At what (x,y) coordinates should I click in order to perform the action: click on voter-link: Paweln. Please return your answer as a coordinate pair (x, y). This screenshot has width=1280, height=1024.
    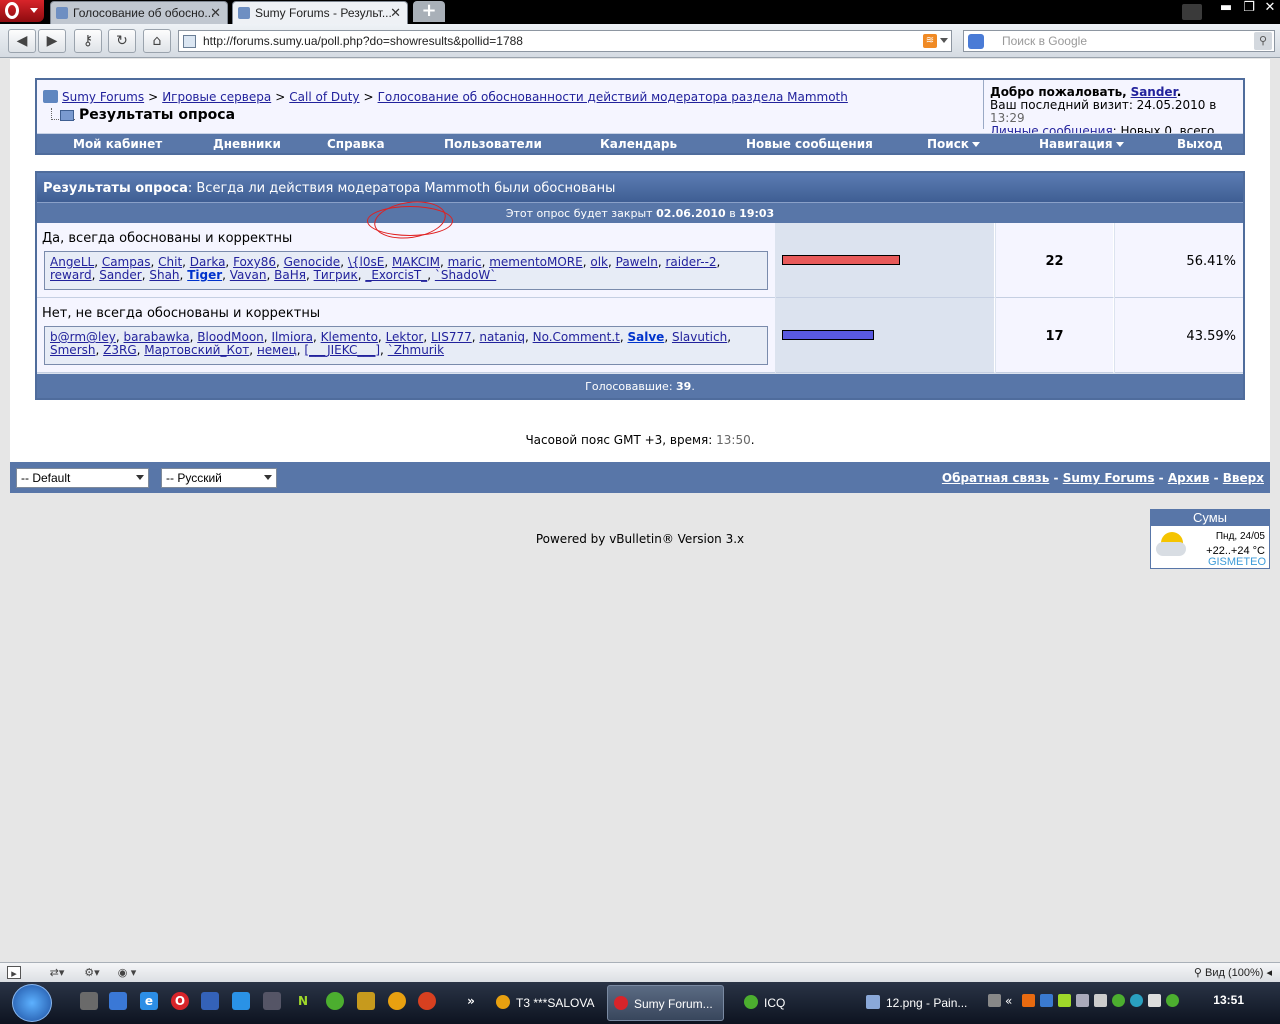
    Looking at the image, I should click on (637, 262).